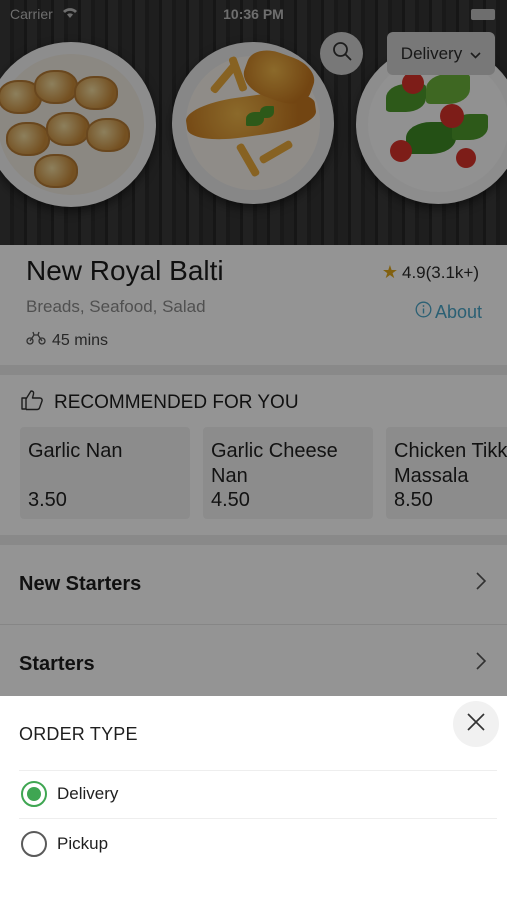 This screenshot has width=507, height=900. I want to click on order-type-title: ORDER TYPE, so click(78, 734).